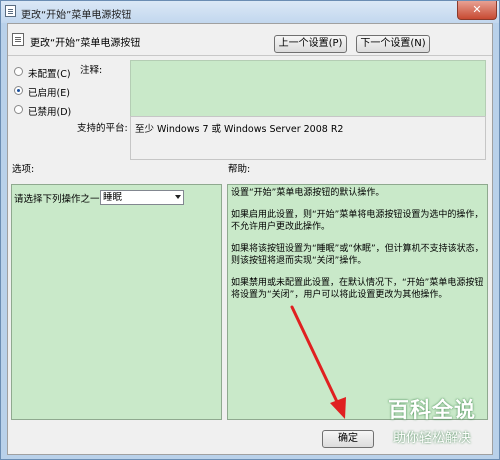 This screenshot has width=500, height=460. I want to click on annotation-arrow, so click(318, 362).